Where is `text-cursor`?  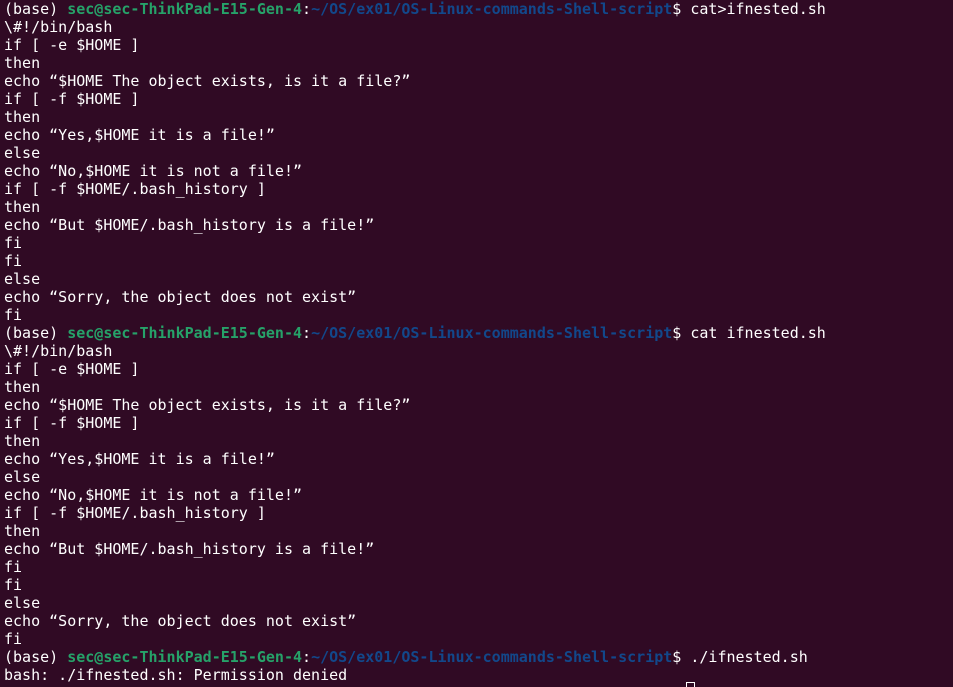
text-cursor is located at coordinates (690, 684).